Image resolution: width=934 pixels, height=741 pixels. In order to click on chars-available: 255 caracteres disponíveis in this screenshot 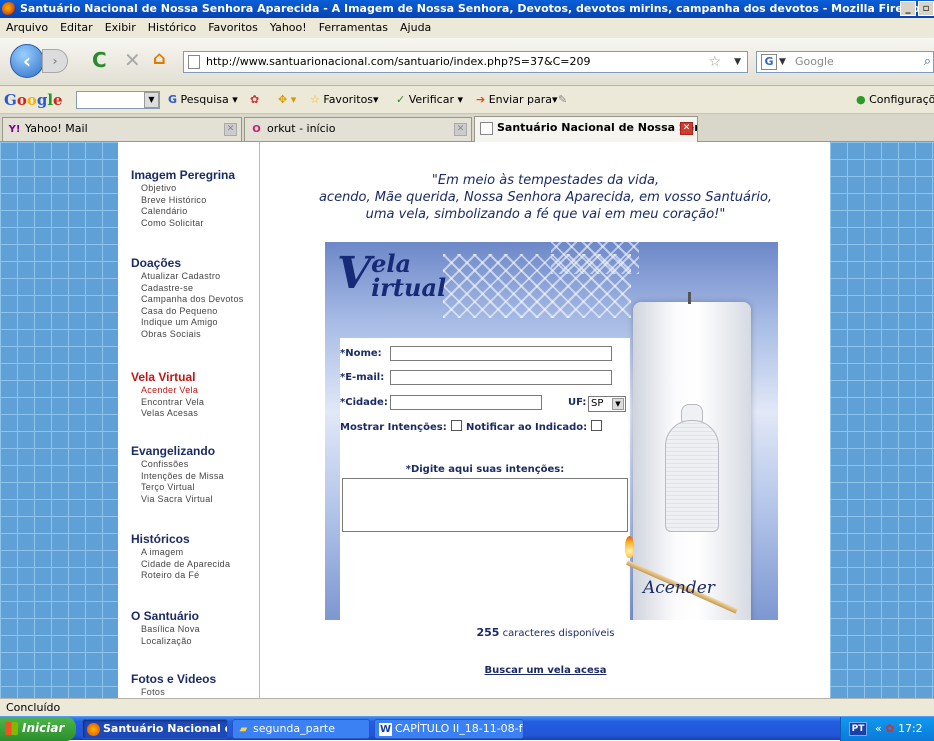, I will do `click(545, 632)`.